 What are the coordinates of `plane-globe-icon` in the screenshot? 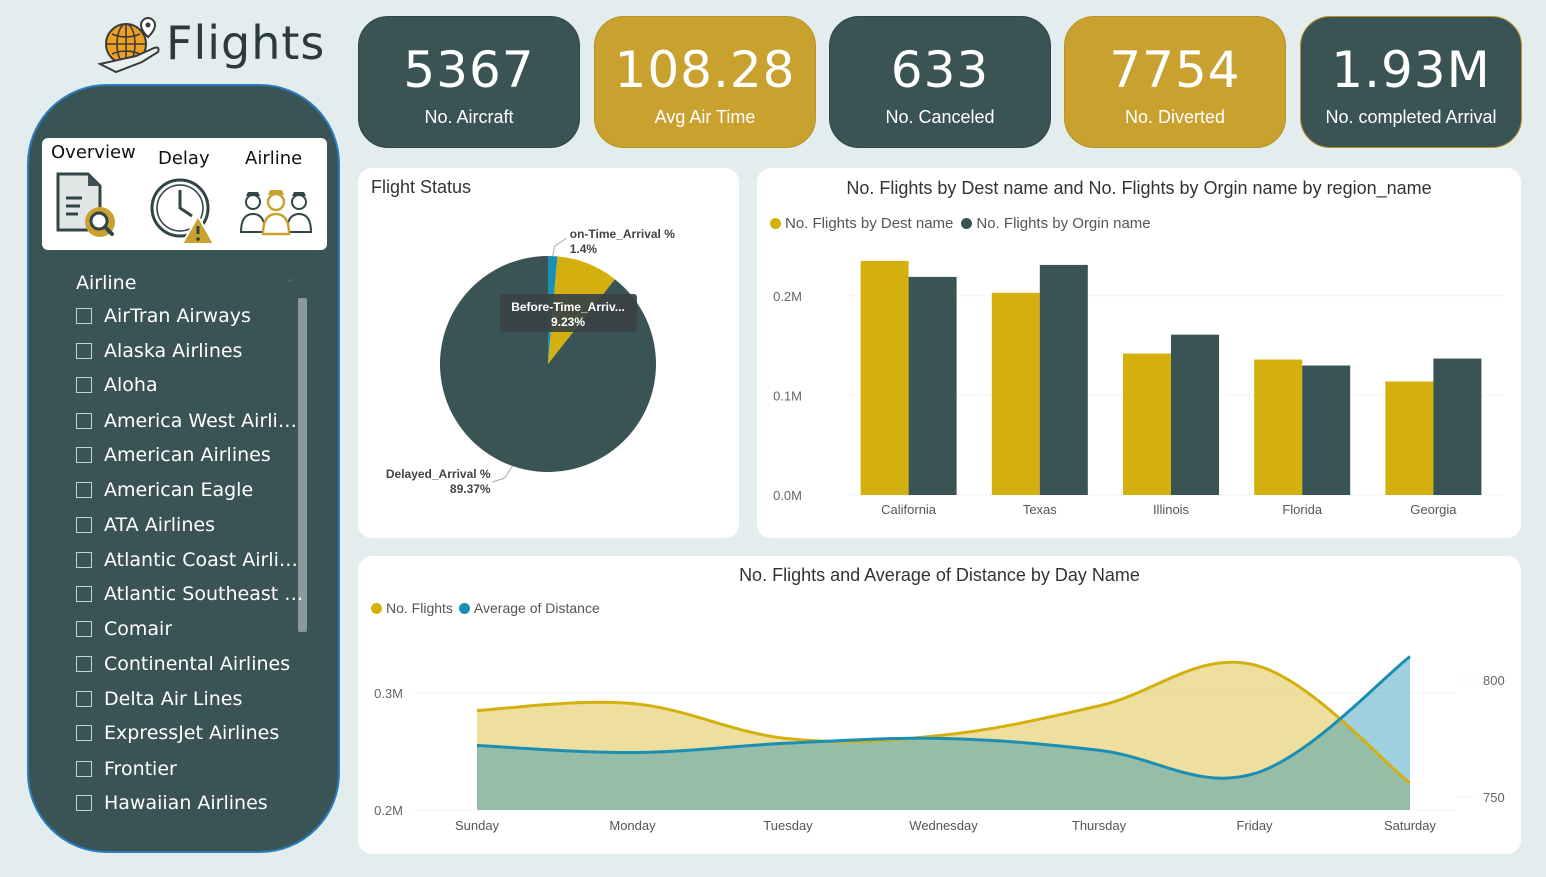 It's located at (128, 45).